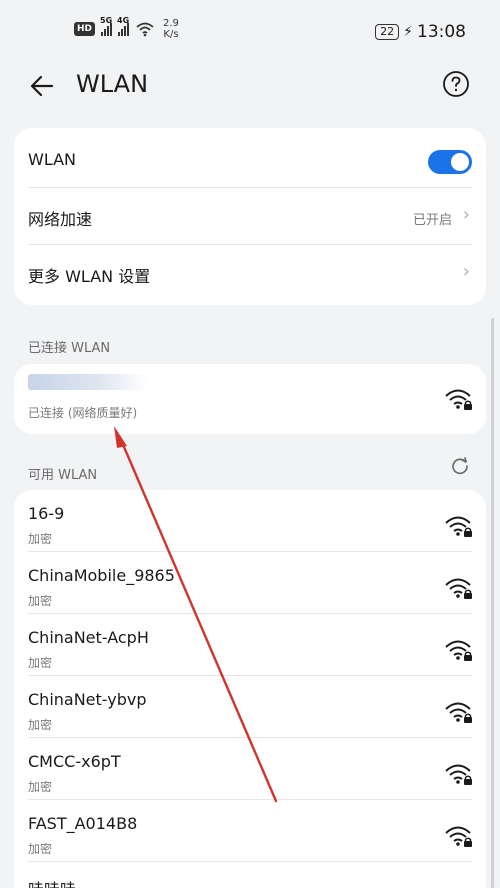 The height and width of the screenshot is (888, 500). What do you see at coordinates (63, 475) in the screenshot?
I see `available-section-label: 可用 WLAN` at bounding box center [63, 475].